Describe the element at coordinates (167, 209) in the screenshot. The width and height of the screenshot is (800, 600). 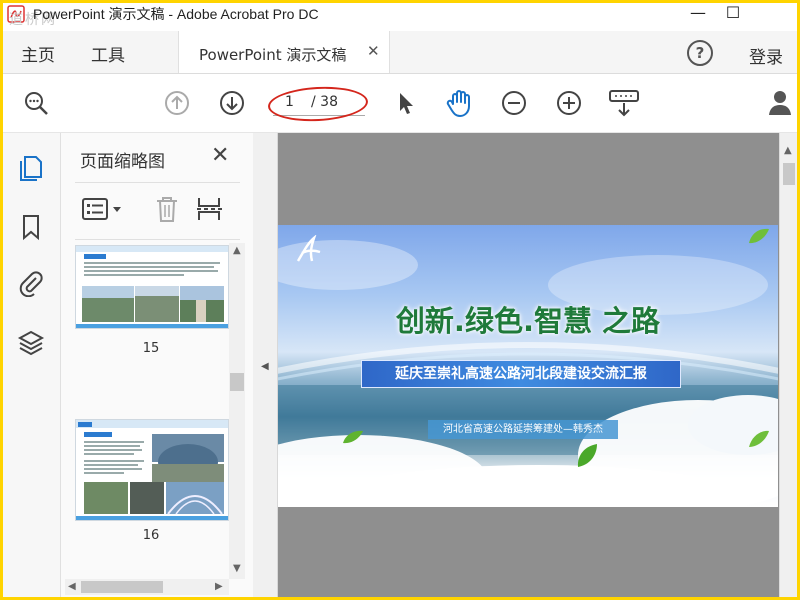
I see `delete-page-icon` at that location.